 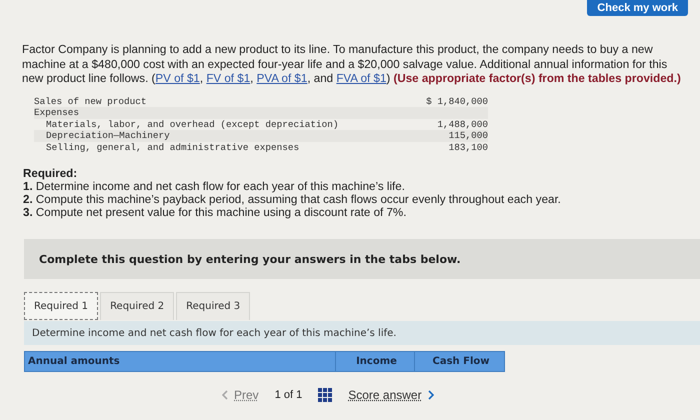 I want to click on problem-paragraph: Factor Company is planning to add a new product to its line. To manufacture this product, the company needs to buy a new machine at a $480,000 cost with an expected four-year life and a $20,000 salvage value. Additional annual information for this new product line follows. (PV of $1, FV of $1, PVA of $1, and FVA of $1) (Use appropriate factor(s) from the tables provided.), so click(x=352, y=64).